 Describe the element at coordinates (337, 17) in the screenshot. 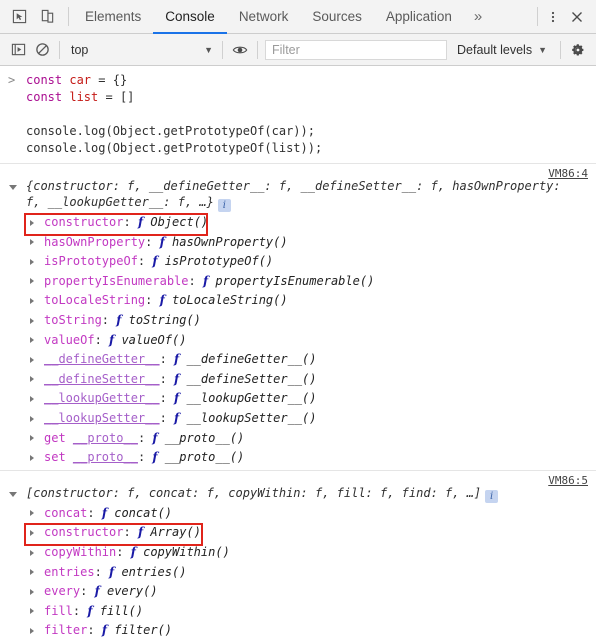

I see `tab-sources: Sources` at that location.